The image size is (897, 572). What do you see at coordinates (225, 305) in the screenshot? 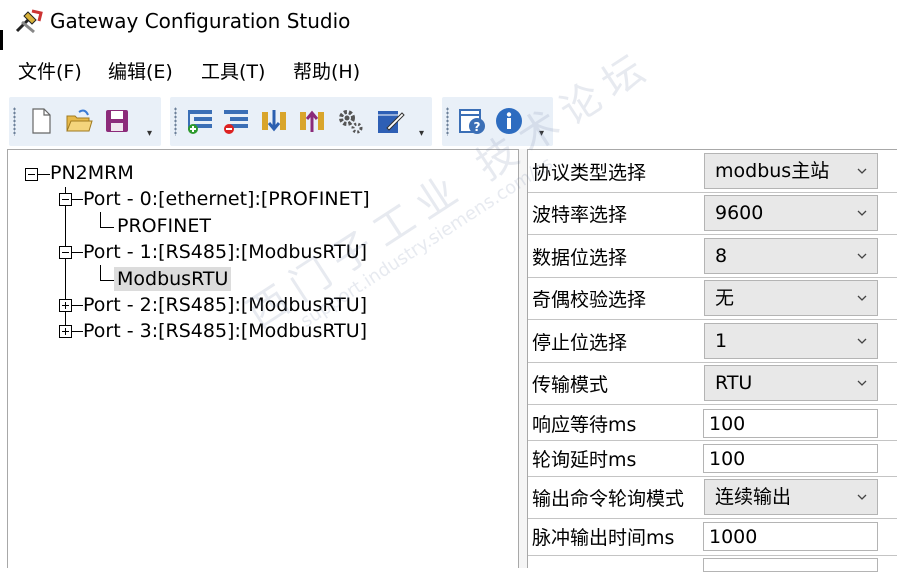
I see `tree-node-port-2: Port - 2:[RS485]:[ModbusRTU]` at bounding box center [225, 305].